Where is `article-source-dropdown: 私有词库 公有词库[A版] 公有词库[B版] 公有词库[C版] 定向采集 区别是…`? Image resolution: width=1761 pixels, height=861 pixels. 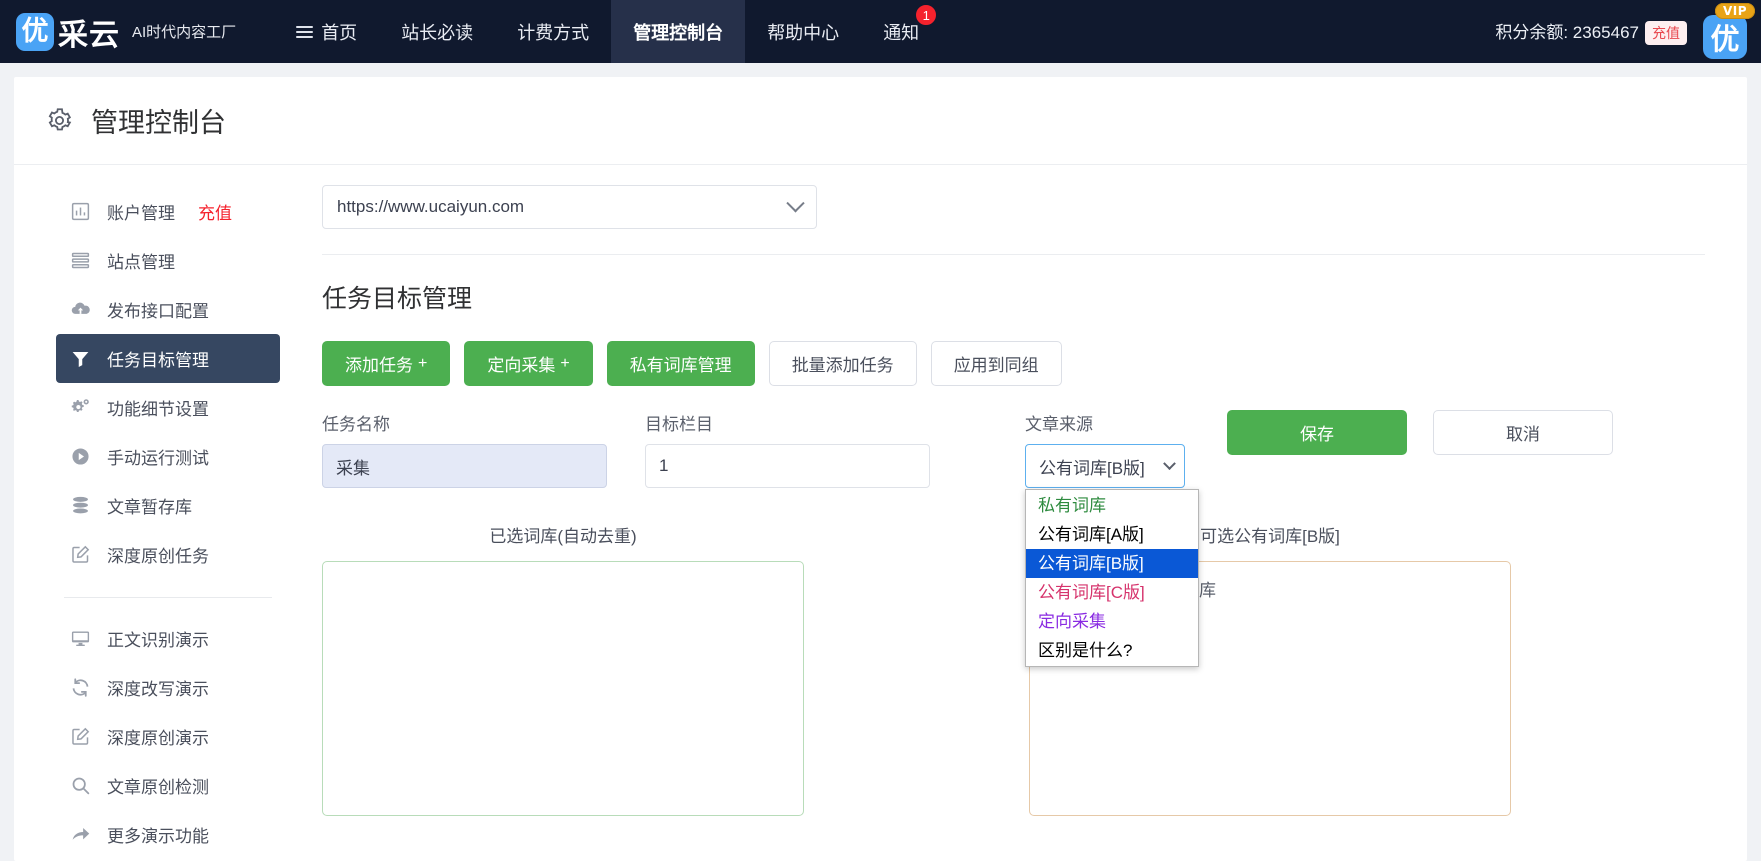 article-source-dropdown: 私有词库 公有词库[A版] 公有词库[B版] 公有词库[C版] 定向采集 区别是… is located at coordinates (1112, 578).